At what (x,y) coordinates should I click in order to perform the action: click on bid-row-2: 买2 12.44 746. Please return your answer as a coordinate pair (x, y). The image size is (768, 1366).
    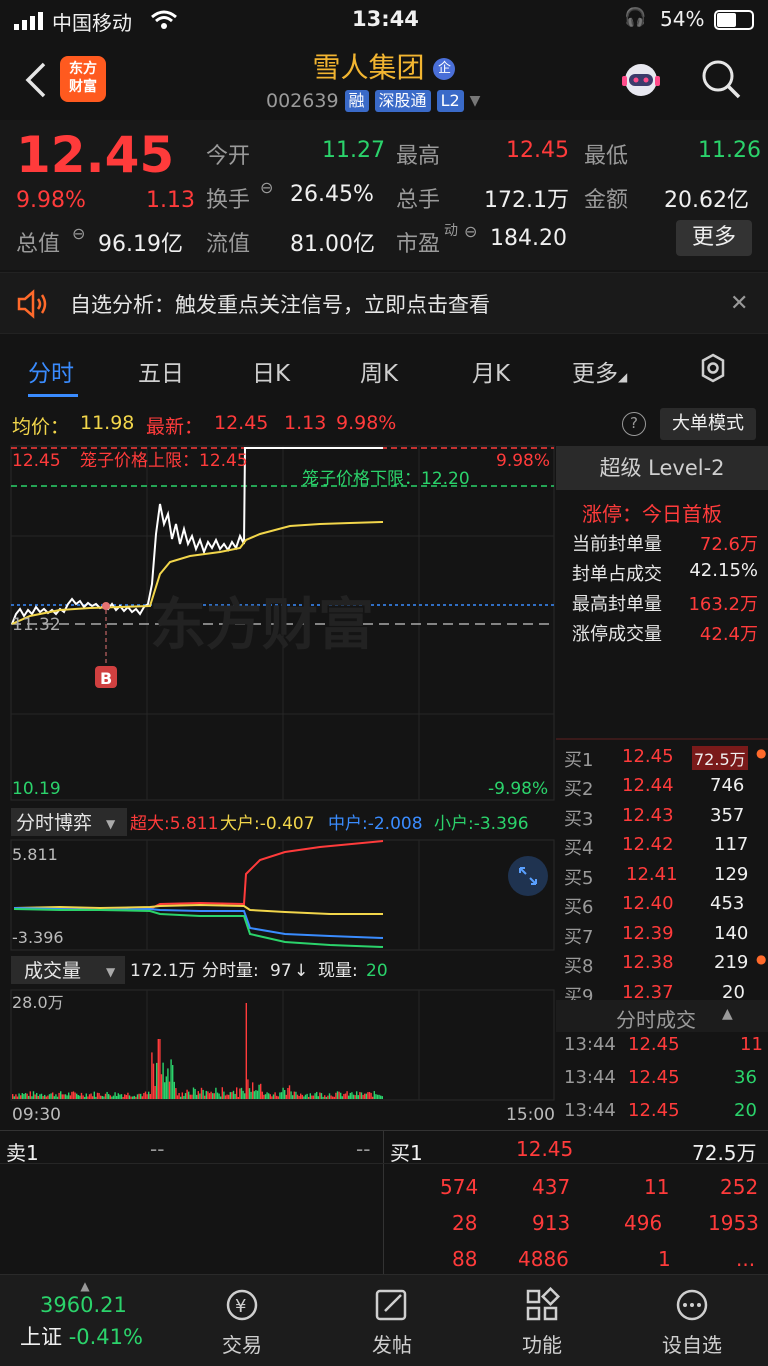
    Looking at the image, I should click on (666, 789).